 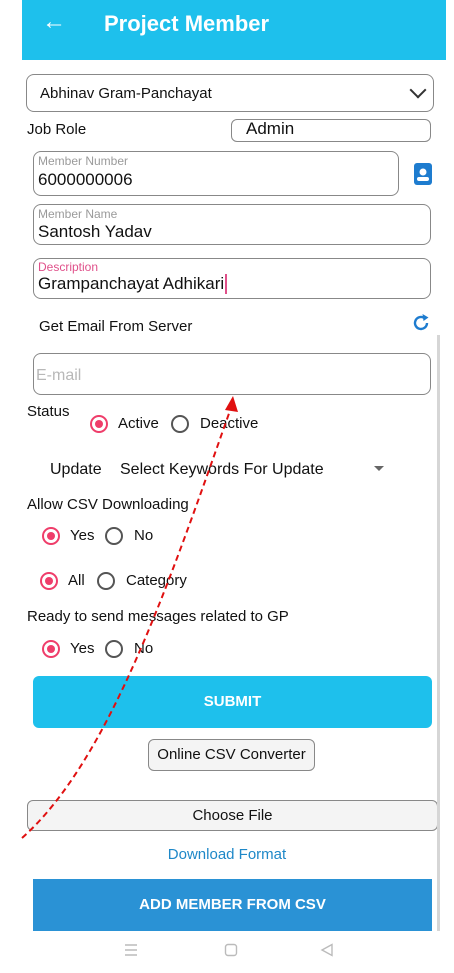 What do you see at coordinates (126, 93) in the screenshot?
I see `gram-panchayat-select-value: Abhinav Gram-Panchayat` at bounding box center [126, 93].